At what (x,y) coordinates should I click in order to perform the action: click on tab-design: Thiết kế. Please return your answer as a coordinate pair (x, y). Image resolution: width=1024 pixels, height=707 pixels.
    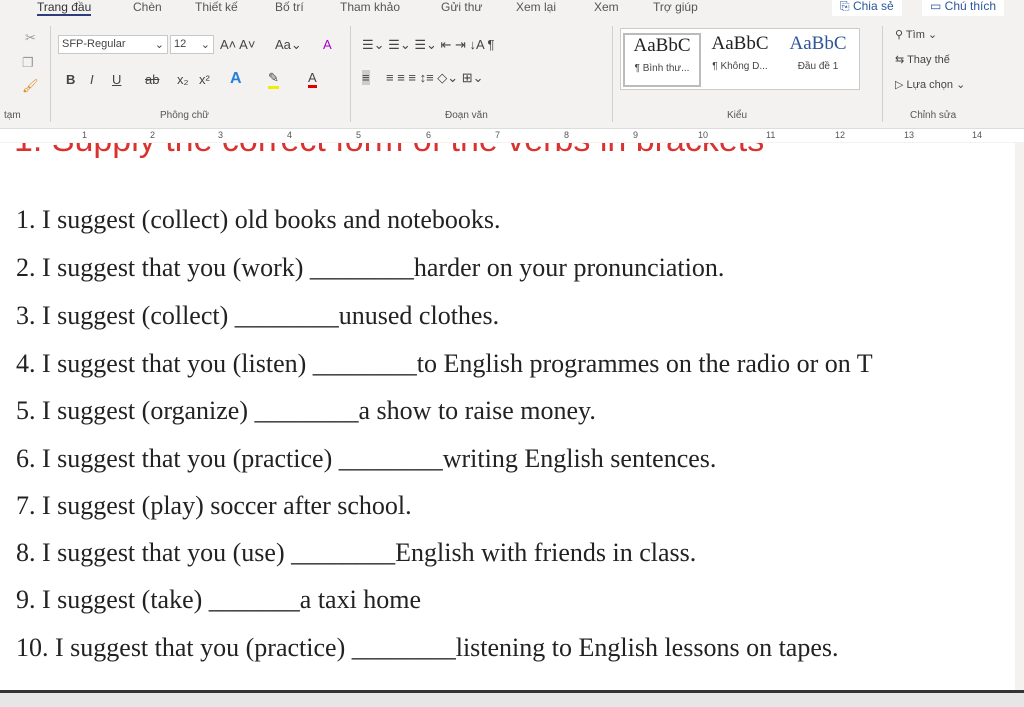
    Looking at the image, I should click on (216, 7).